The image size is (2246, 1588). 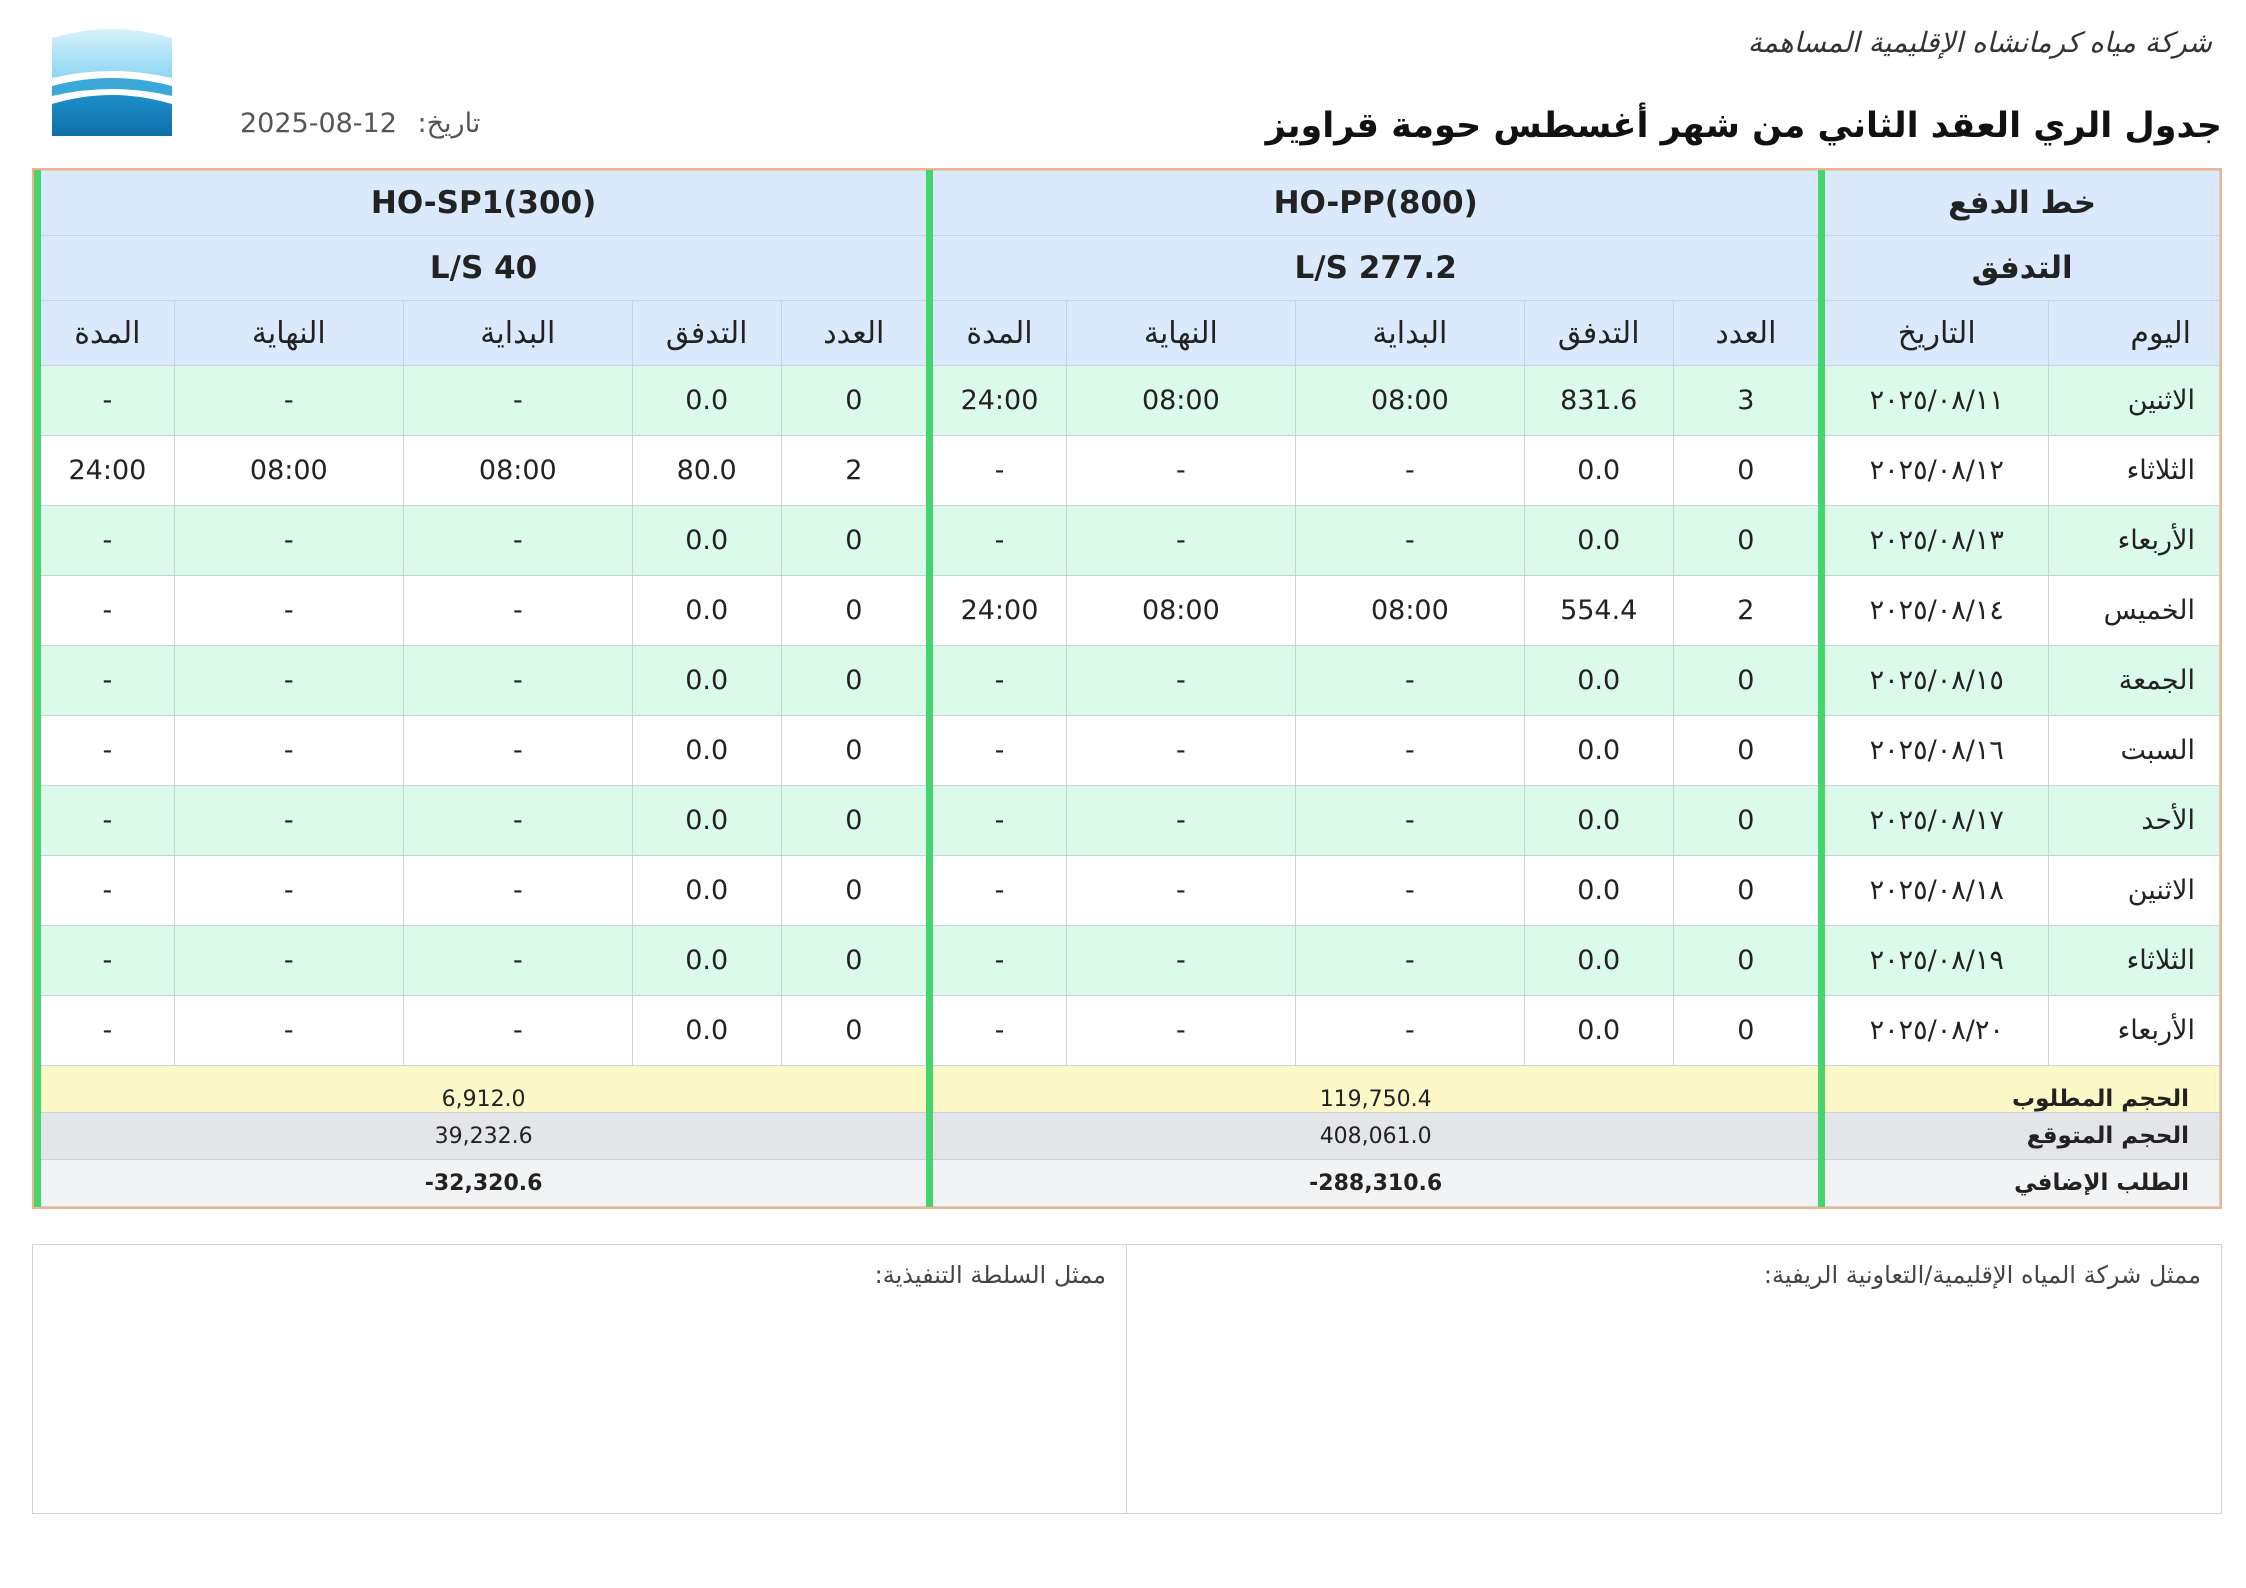 What do you see at coordinates (1934, 470) in the screenshot?
I see `cell-date: ٢٠٢٥/٠٨/١٢` at bounding box center [1934, 470].